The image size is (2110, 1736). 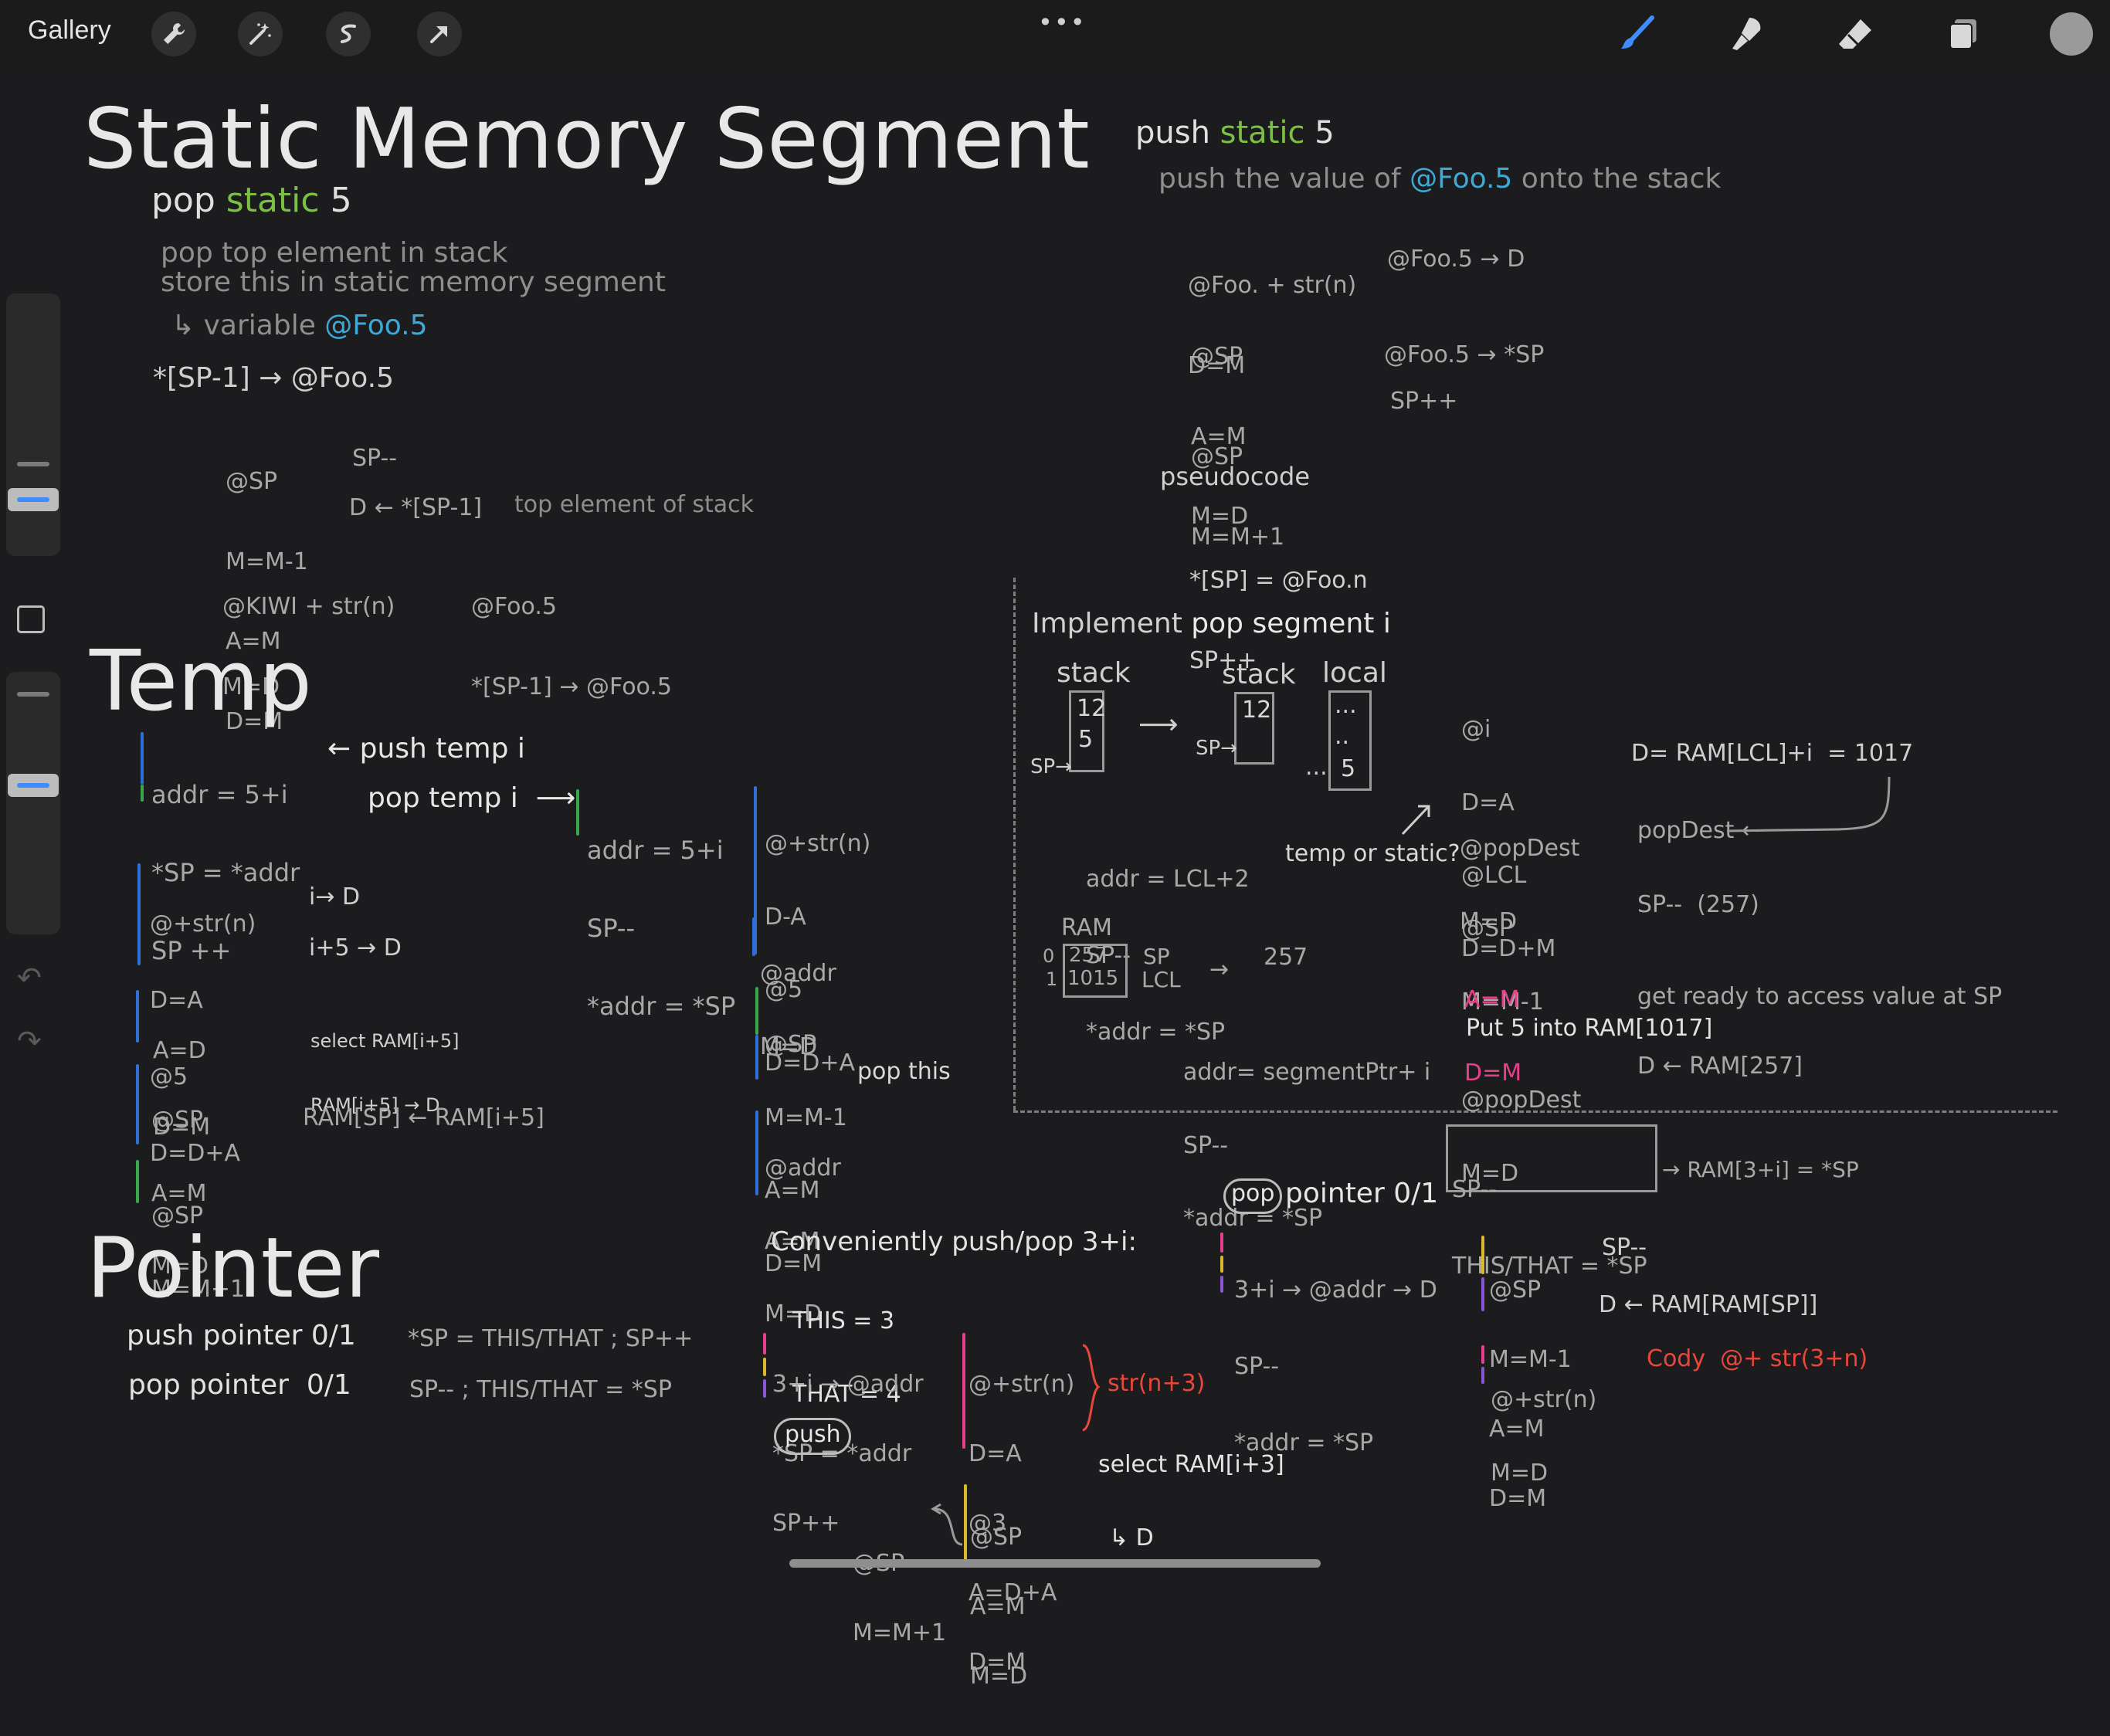 I want to click on asm-line: @Foo.5, so click(x=514, y=606).